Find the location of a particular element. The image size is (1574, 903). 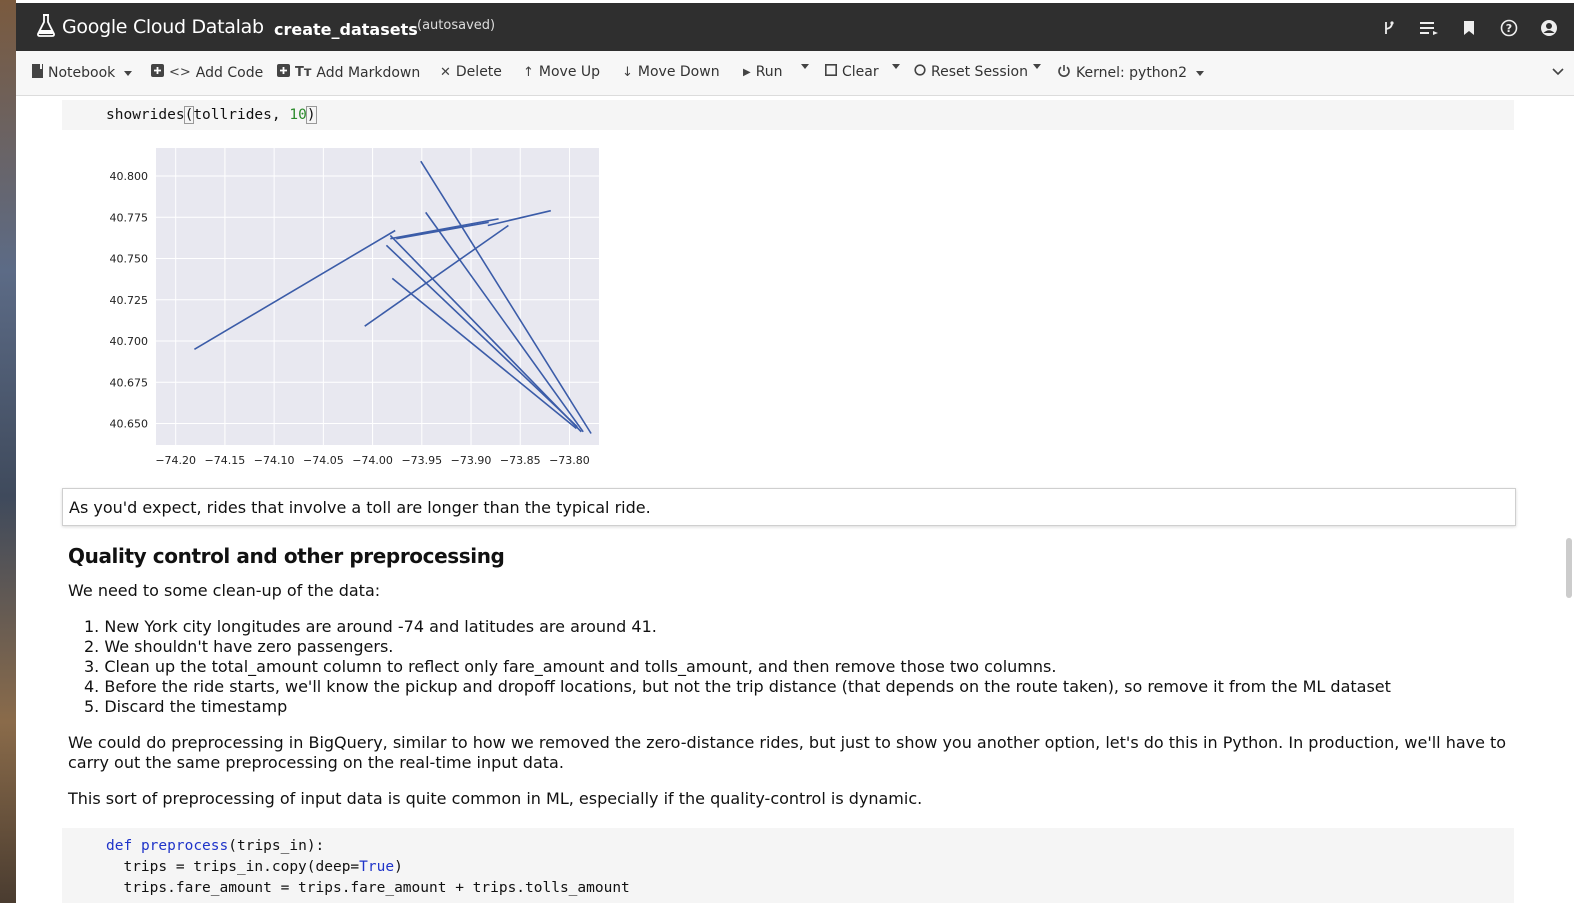

run-options-dropdown is located at coordinates (803, 66).